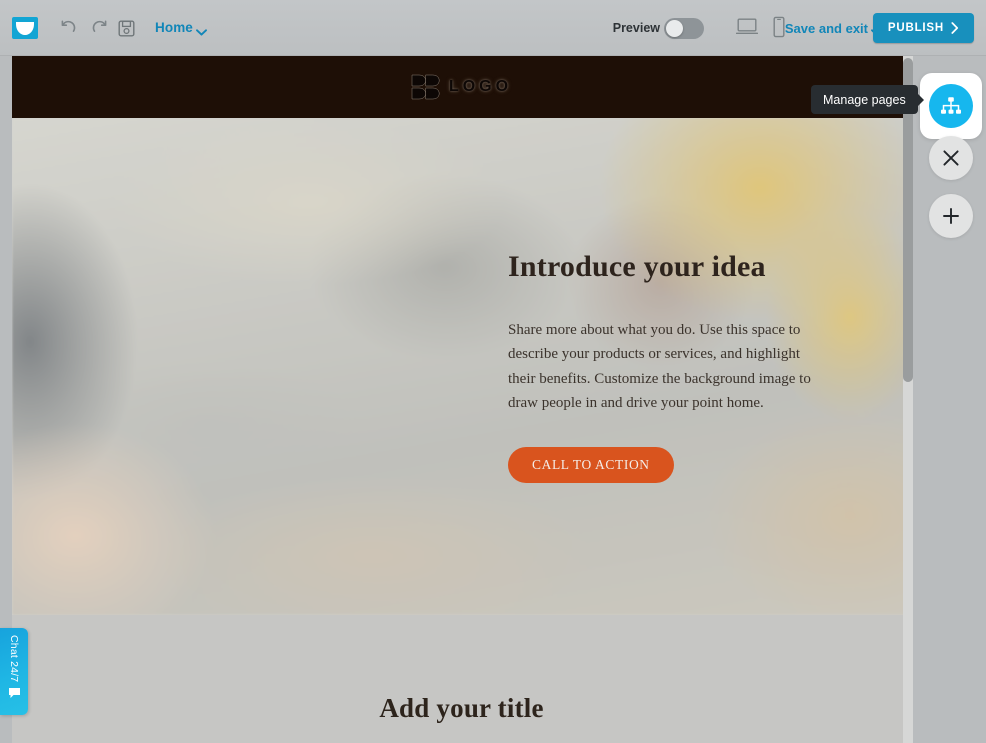  Describe the element at coordinates (955, 28) in the screenshot. I see `chevron-right-icon` at that location.